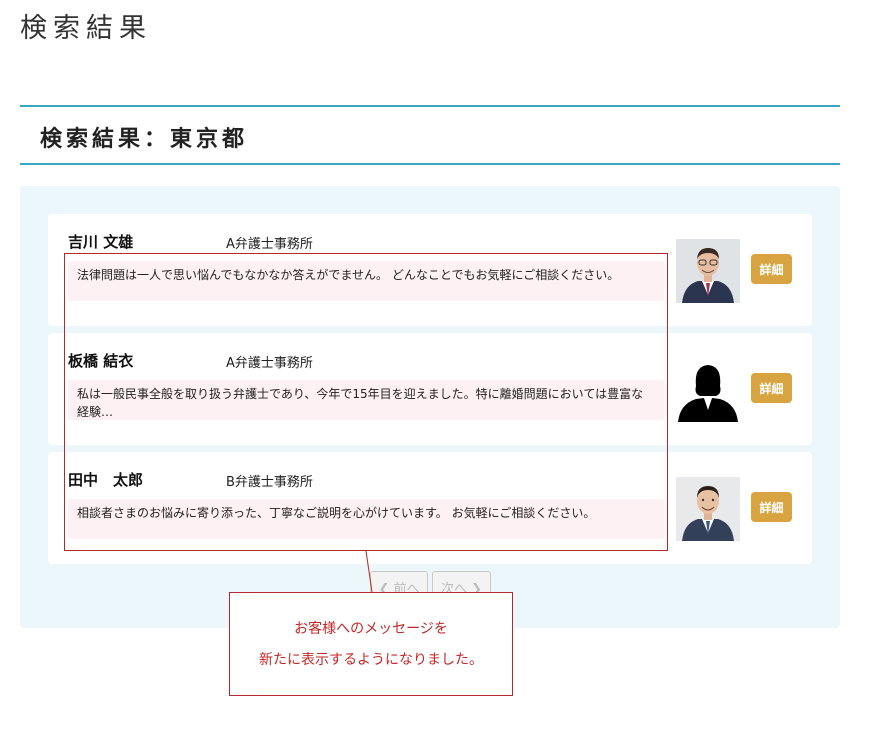  What do you see at coordinates (86, 28) in the screenshot?
I see `page-title: 検索結果` at bounding box center [86, 28].